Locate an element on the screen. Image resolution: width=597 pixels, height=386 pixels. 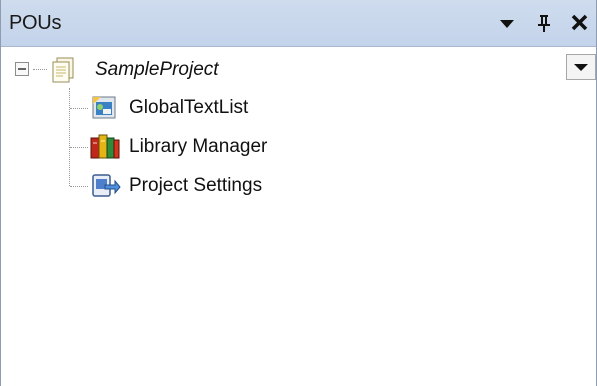
tree-connector-vertical is located at coordinates (69, 137).